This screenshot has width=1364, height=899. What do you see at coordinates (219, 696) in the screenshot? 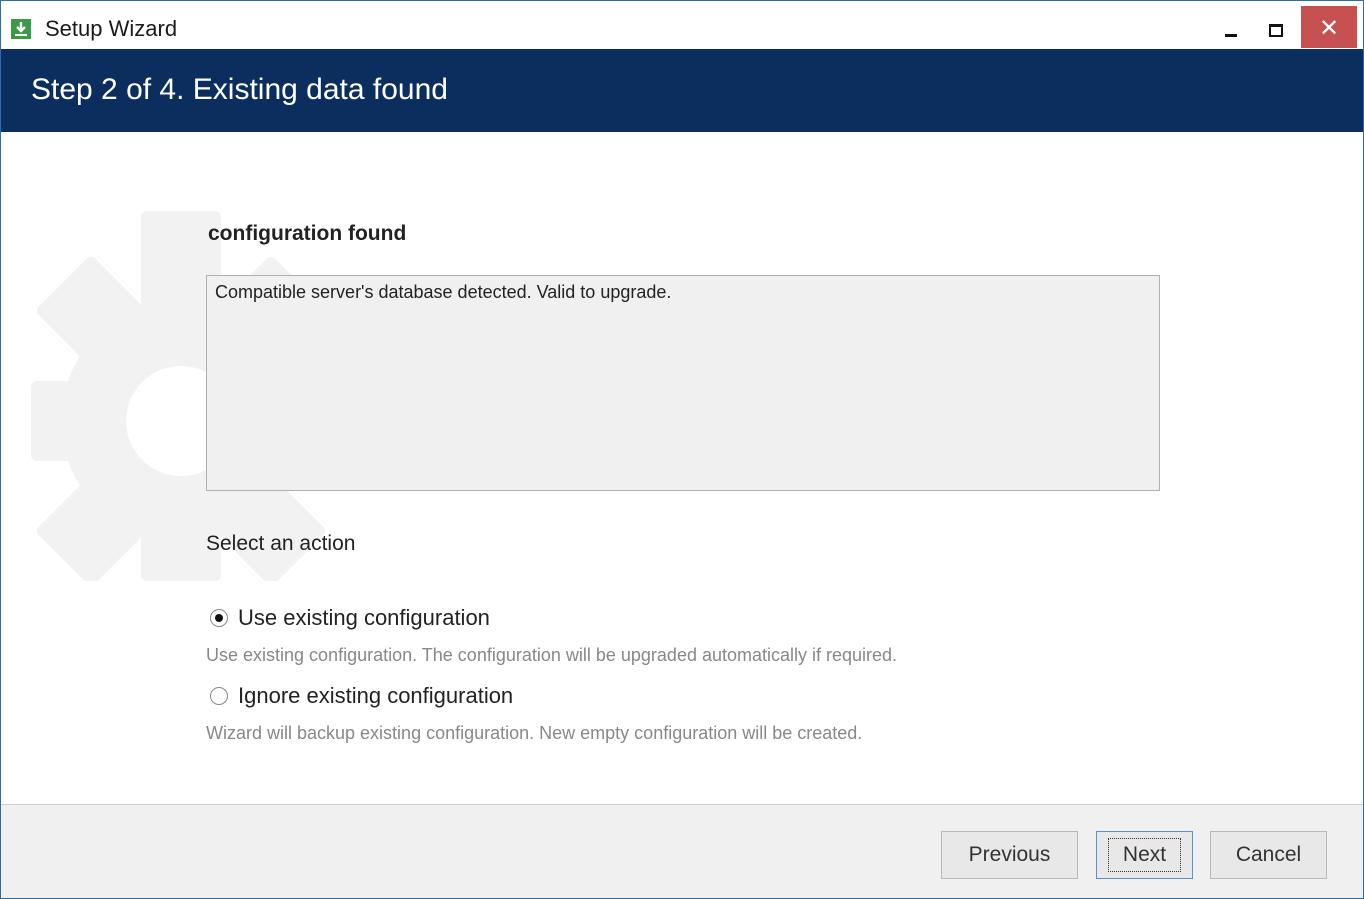
I see `radio-button-unchecked` at bounding box center [219, 696].